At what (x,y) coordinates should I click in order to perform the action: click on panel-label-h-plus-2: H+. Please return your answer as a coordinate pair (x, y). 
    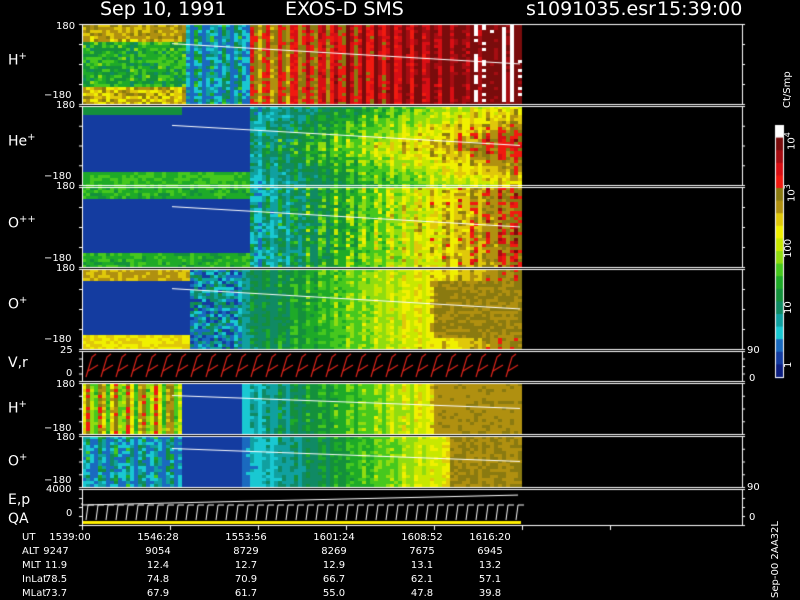
    Looking at the image, I should click on (17, 408).